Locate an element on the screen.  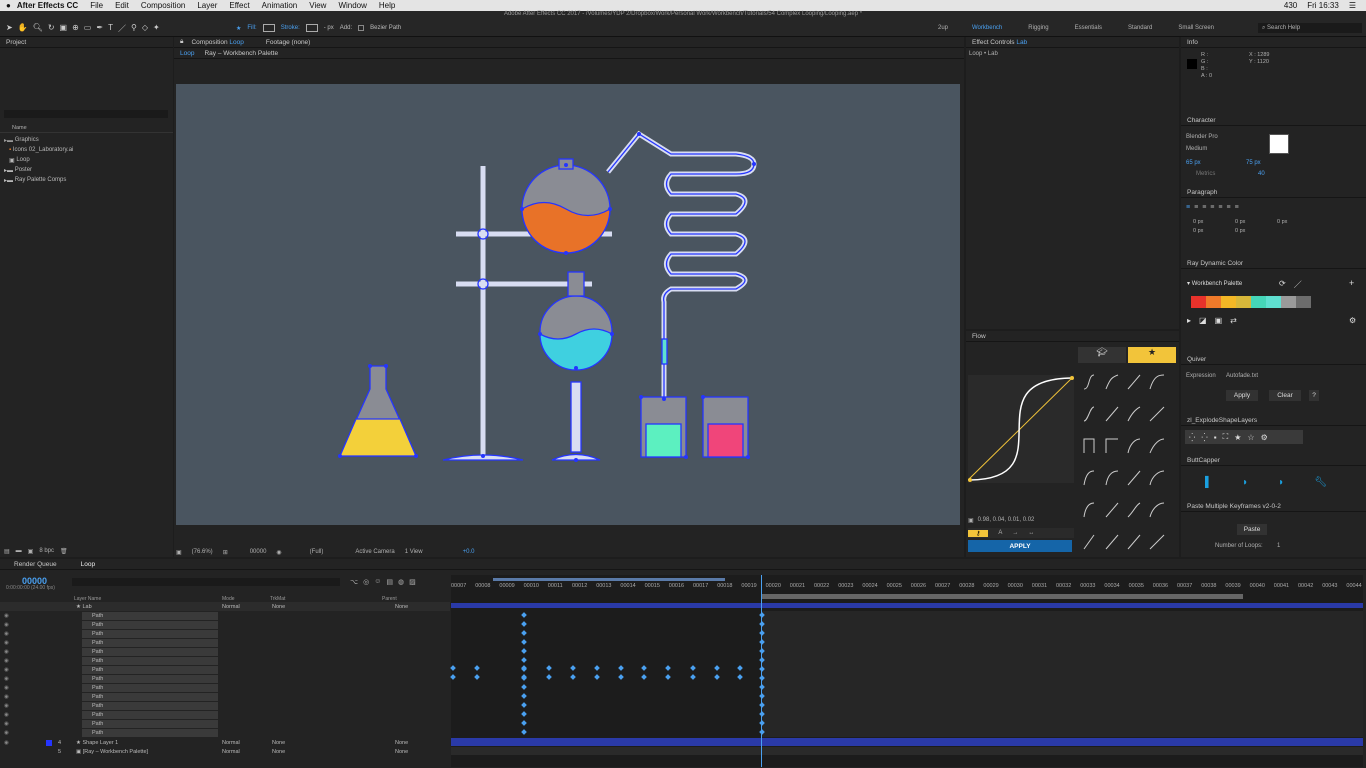
quiver-clear-button: Clear is located at coordinates (1285, 395).